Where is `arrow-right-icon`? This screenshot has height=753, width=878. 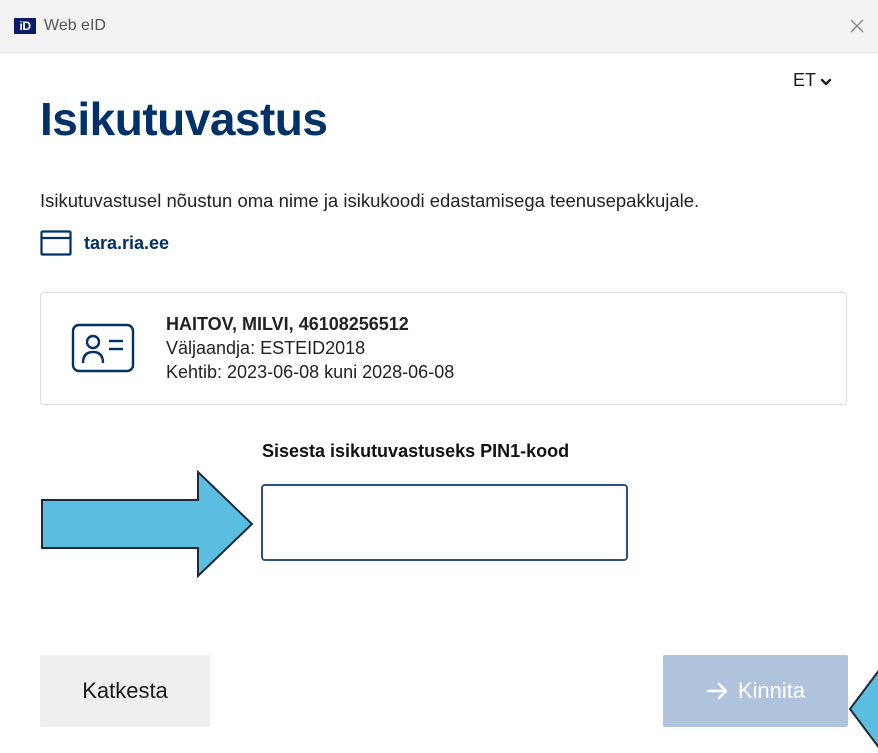 arrow-right-icon is located at coordinates (717, 691).